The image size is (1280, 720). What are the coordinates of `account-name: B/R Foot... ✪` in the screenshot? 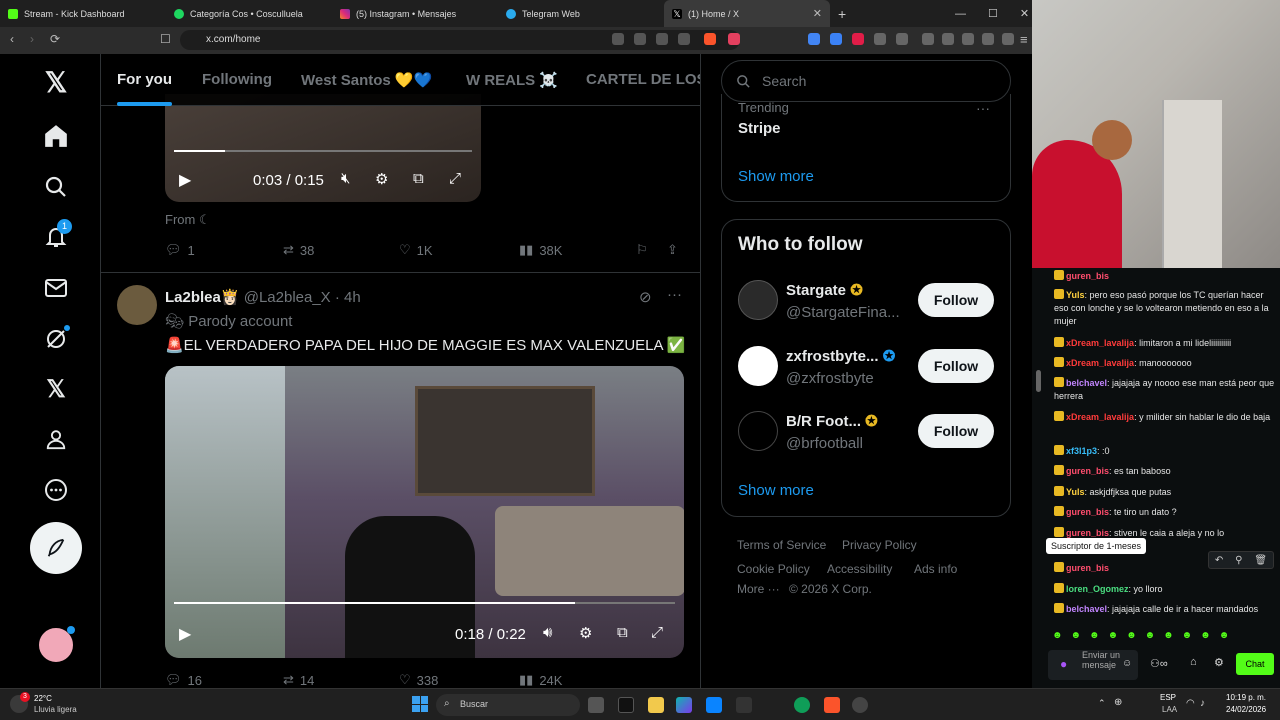 It's located at (832, 421).